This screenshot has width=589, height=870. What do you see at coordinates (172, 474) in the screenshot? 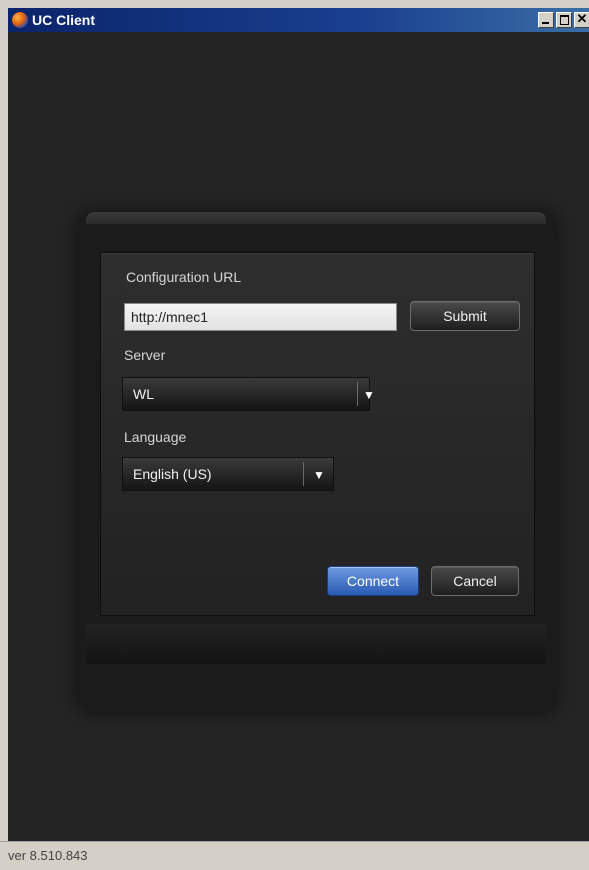
I see `language-value: English (US)` at bounding box center [172, 474].